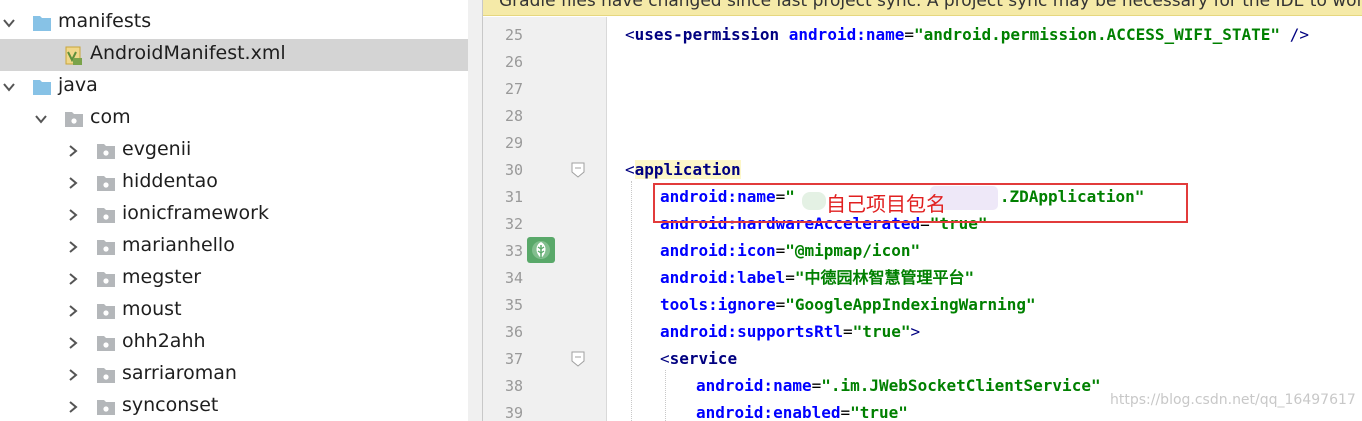  Describe the element at coordinates (1233, 400) in the screenshot. I see `watermark: https://blog.csdn.net/qq_16497617` at that location.